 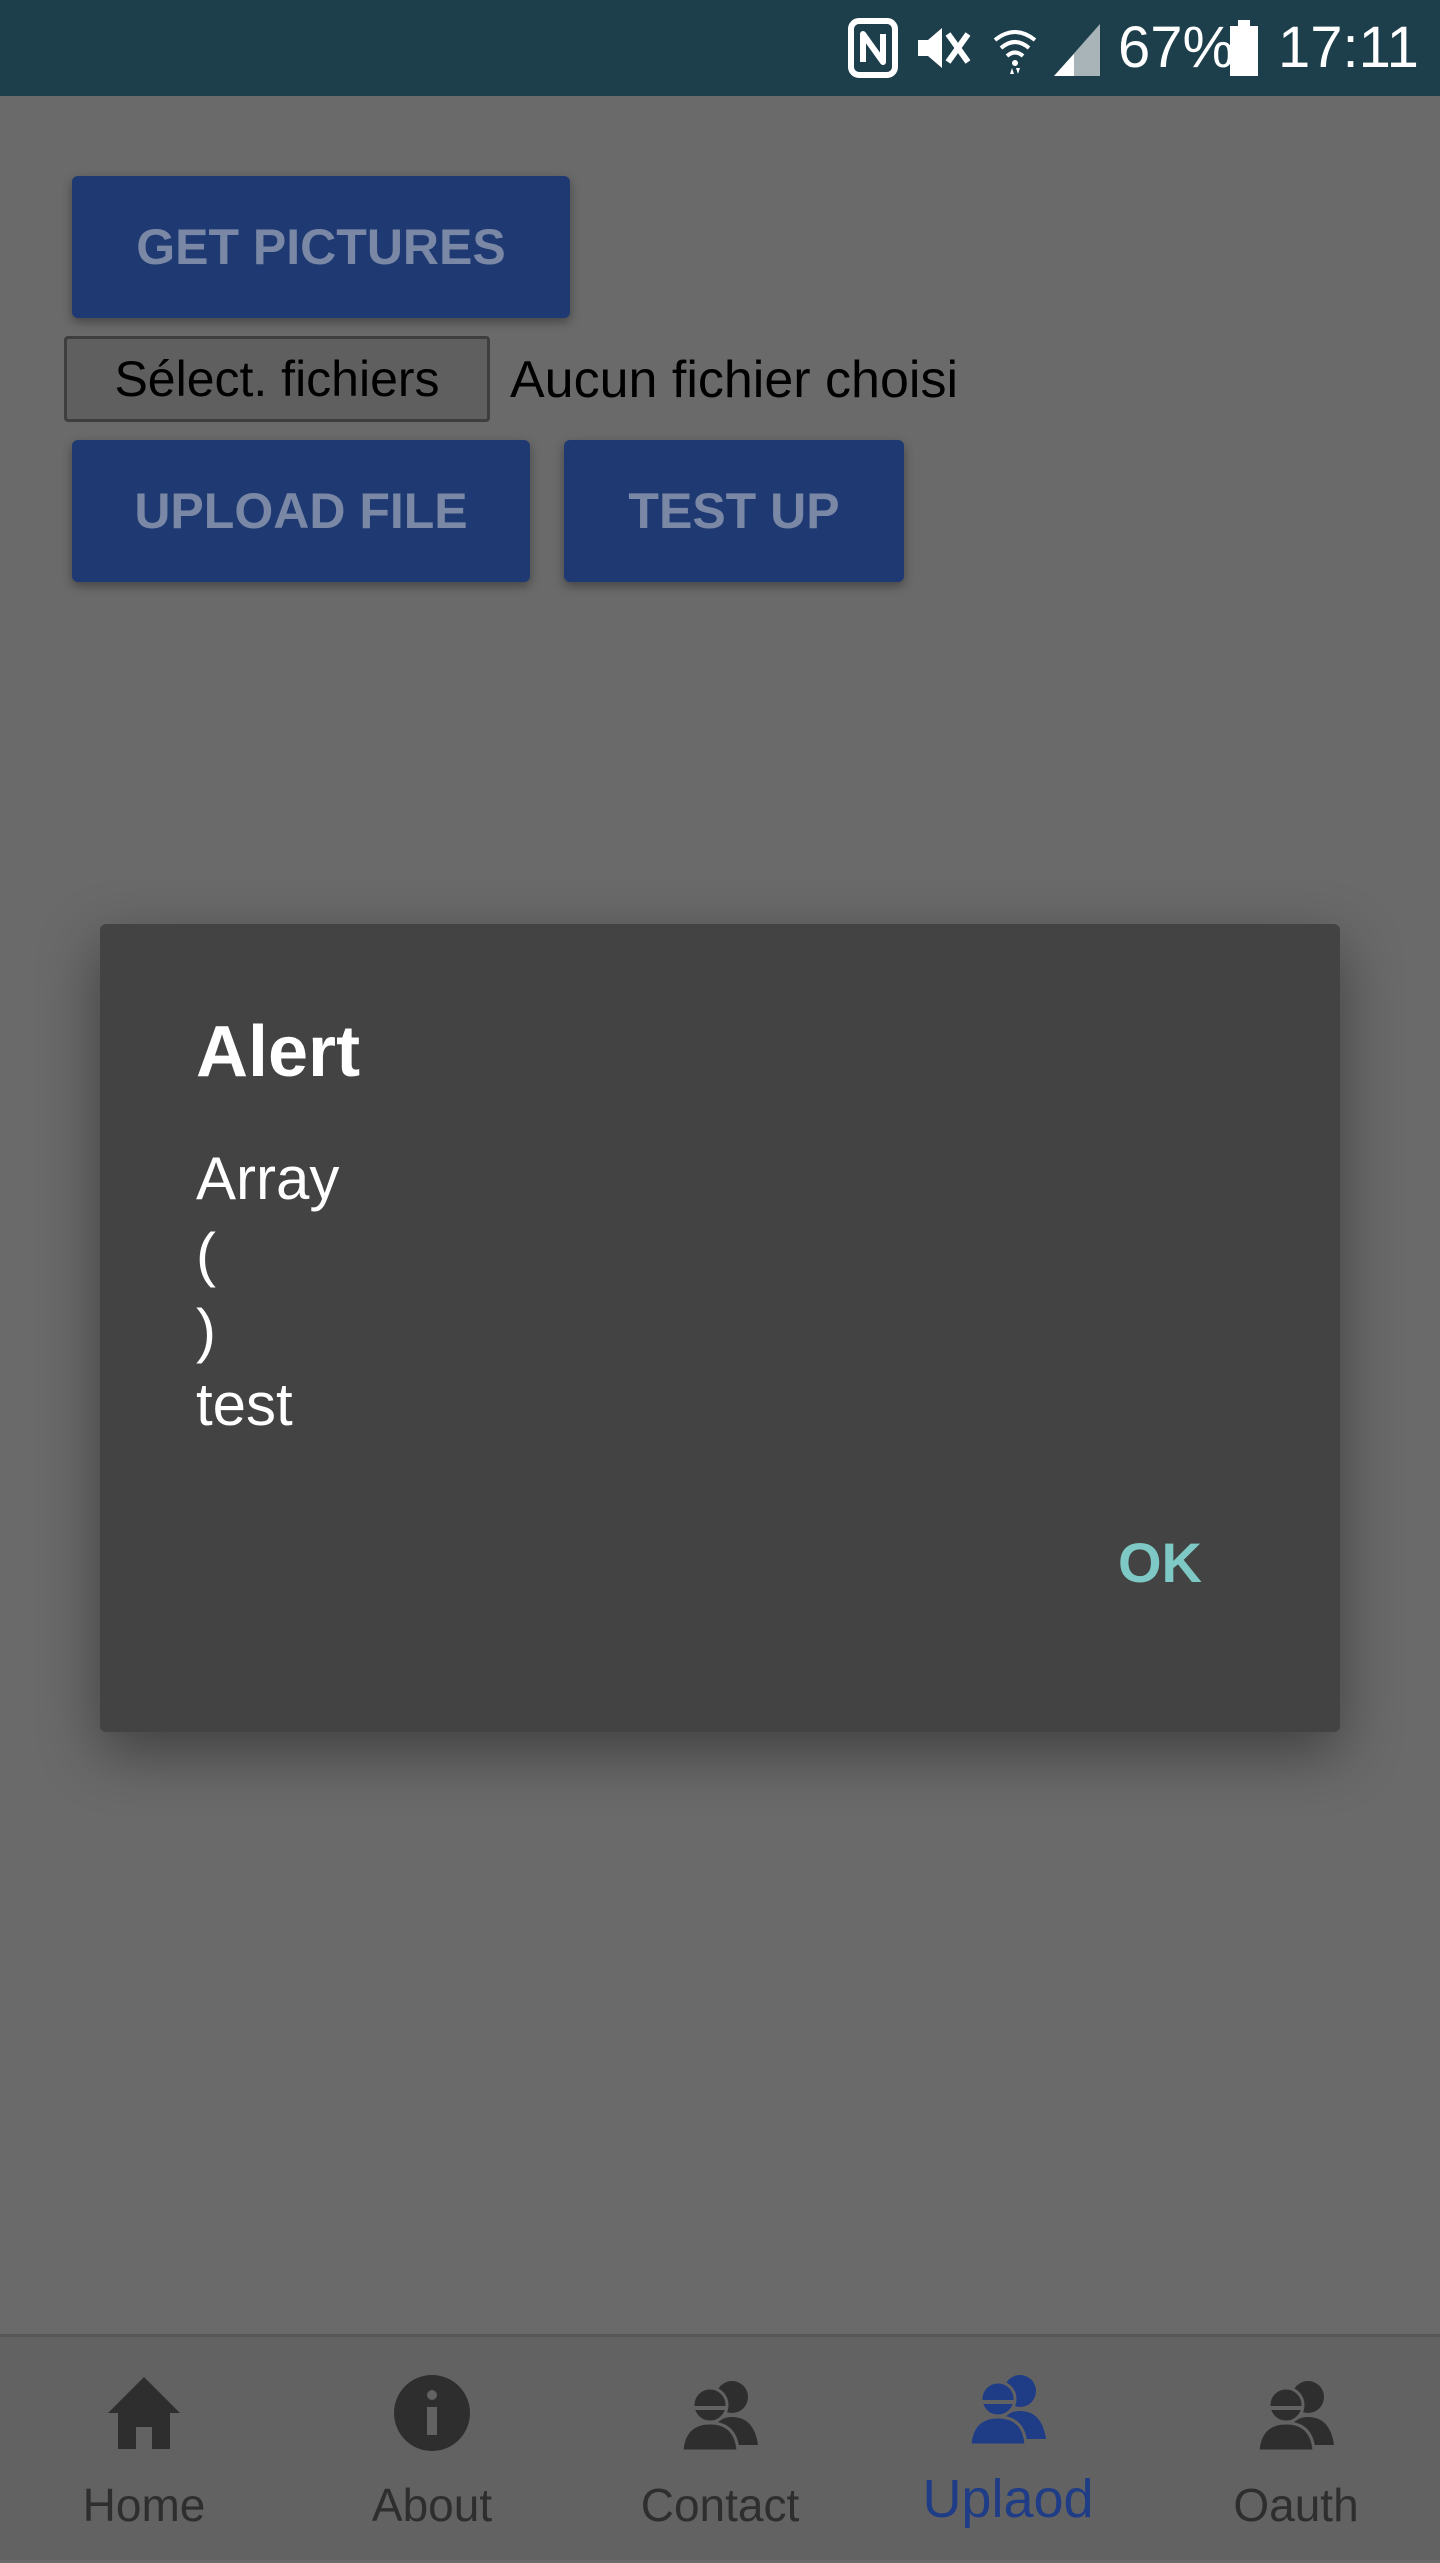 What do you see at coordinates (1015, 52) in the screenshot?
I see `wifi-icon` at bounding box center [1015, 52].